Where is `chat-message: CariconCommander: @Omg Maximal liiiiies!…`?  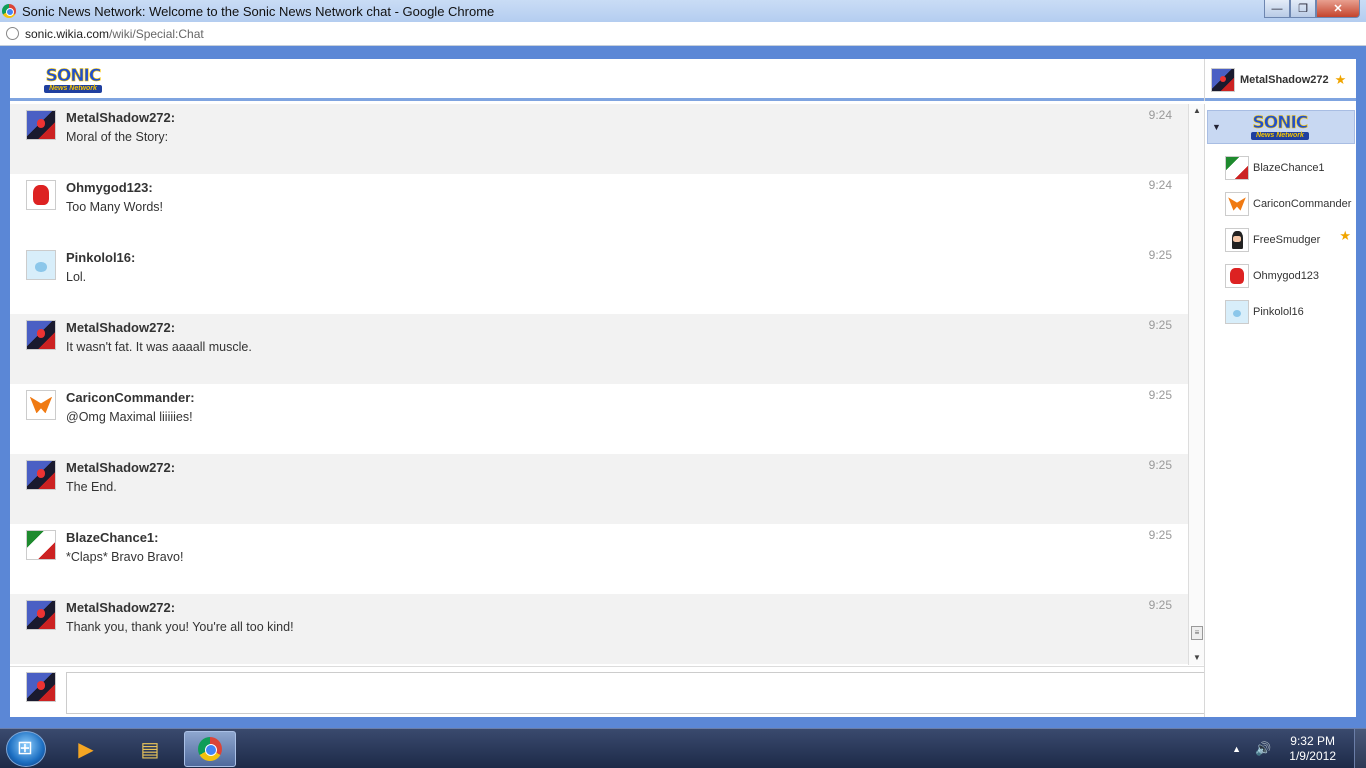
chat-message: CariconCommander: @Omg Maximal liiiiies!… is located at coordinates (599, 419).